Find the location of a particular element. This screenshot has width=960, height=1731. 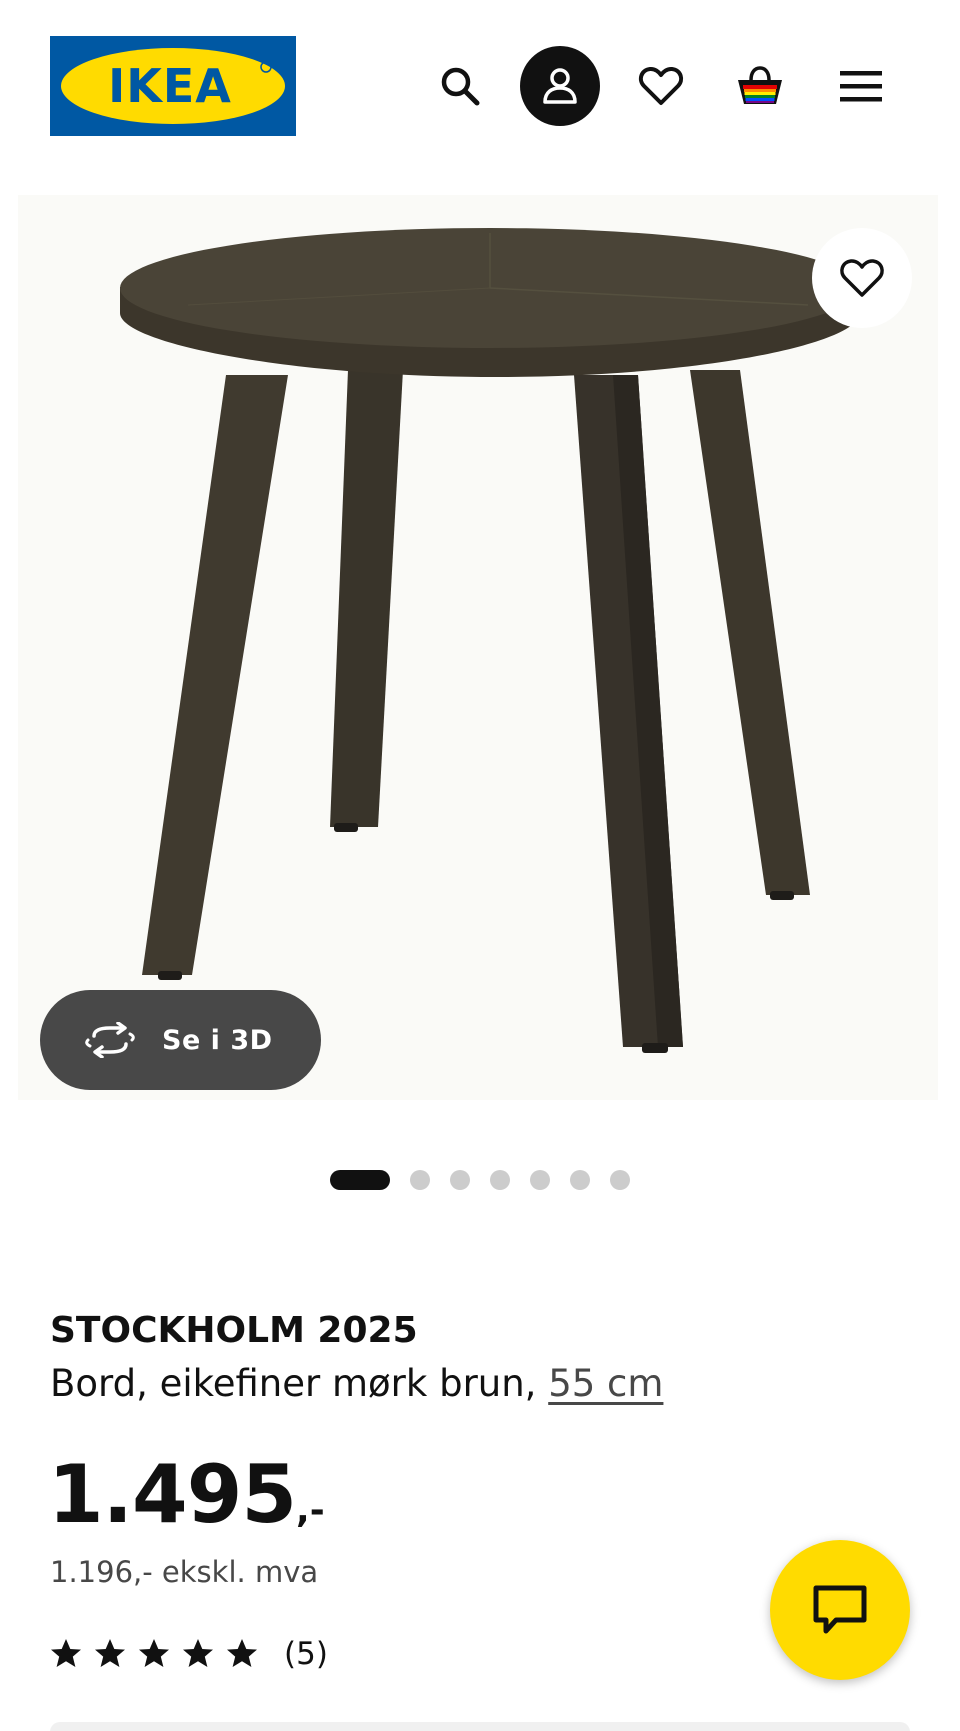

product-price: 1.495,- is located at coordinates (186, 1494).